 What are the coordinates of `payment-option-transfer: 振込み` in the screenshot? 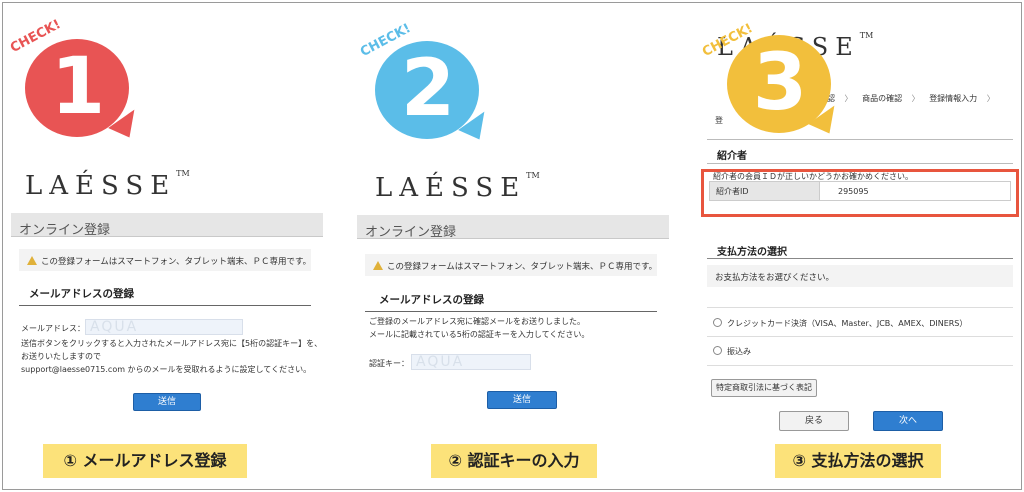 It's located at (732, 351).